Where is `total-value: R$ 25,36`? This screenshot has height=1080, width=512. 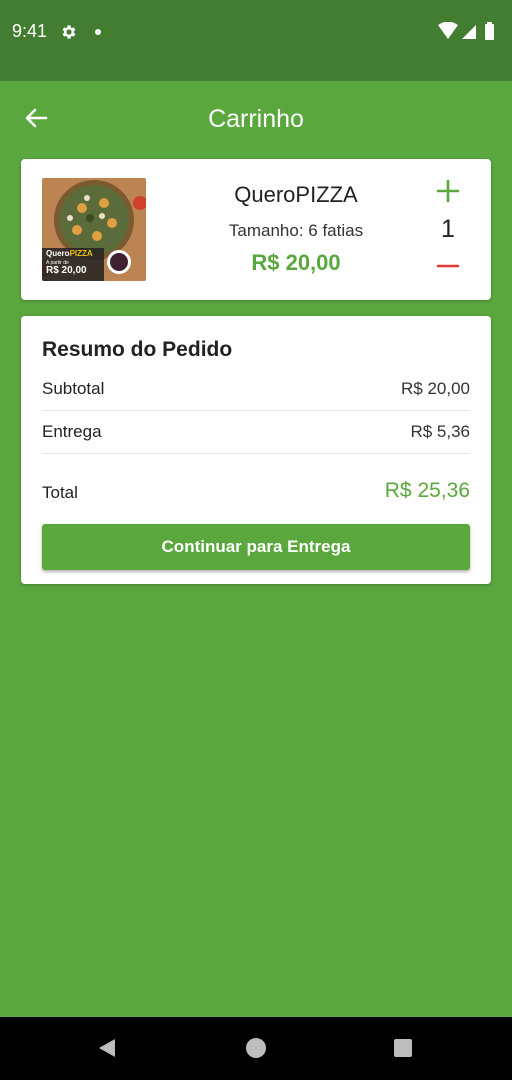
total-value: R$ 25,36 is located at coordinates (427, 490).